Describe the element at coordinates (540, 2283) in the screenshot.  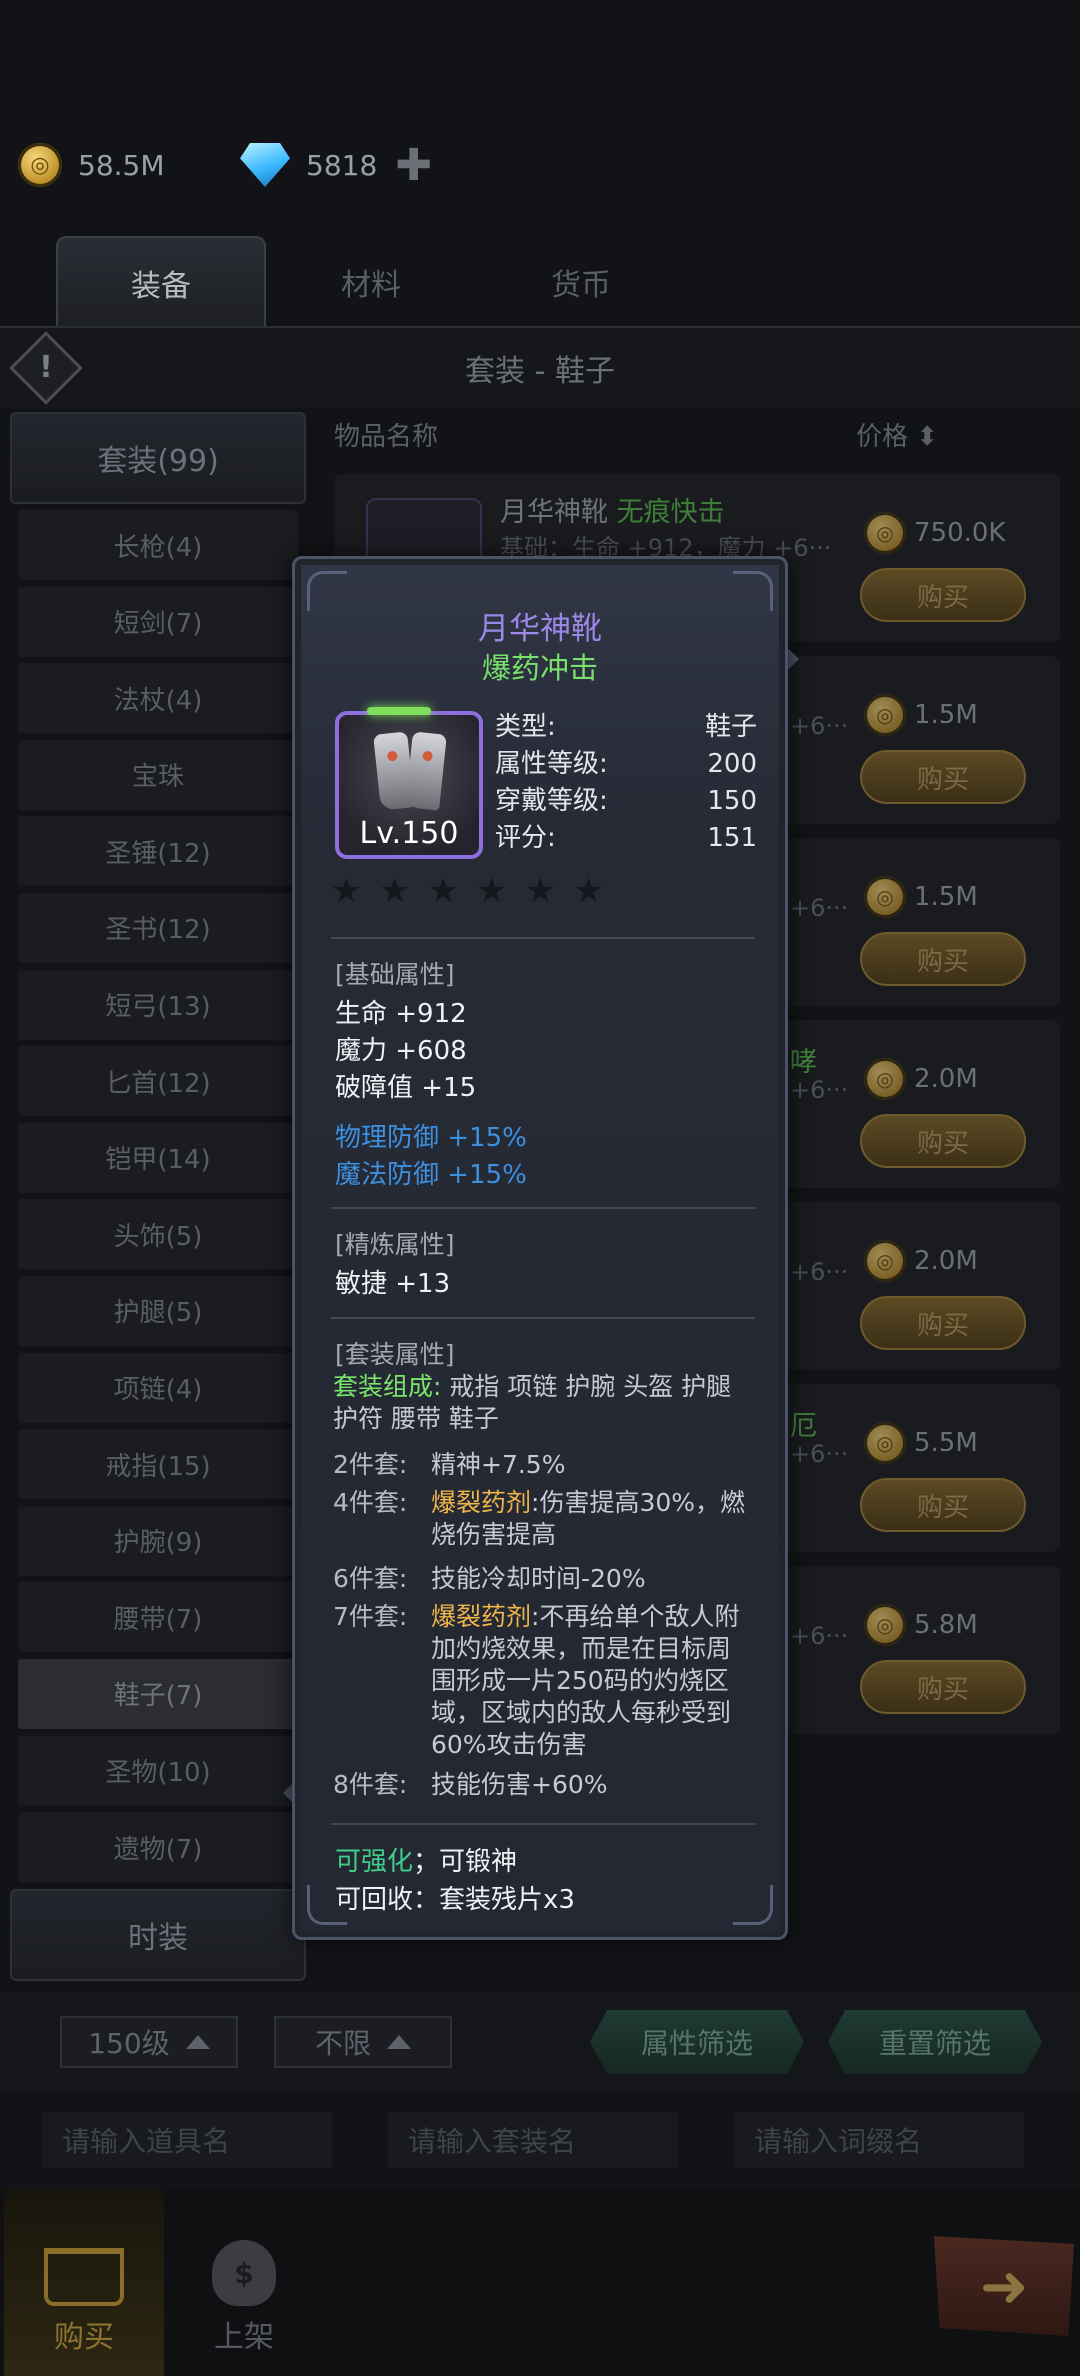
I see `bottom-nav: 购买 $ 上架` at that location.